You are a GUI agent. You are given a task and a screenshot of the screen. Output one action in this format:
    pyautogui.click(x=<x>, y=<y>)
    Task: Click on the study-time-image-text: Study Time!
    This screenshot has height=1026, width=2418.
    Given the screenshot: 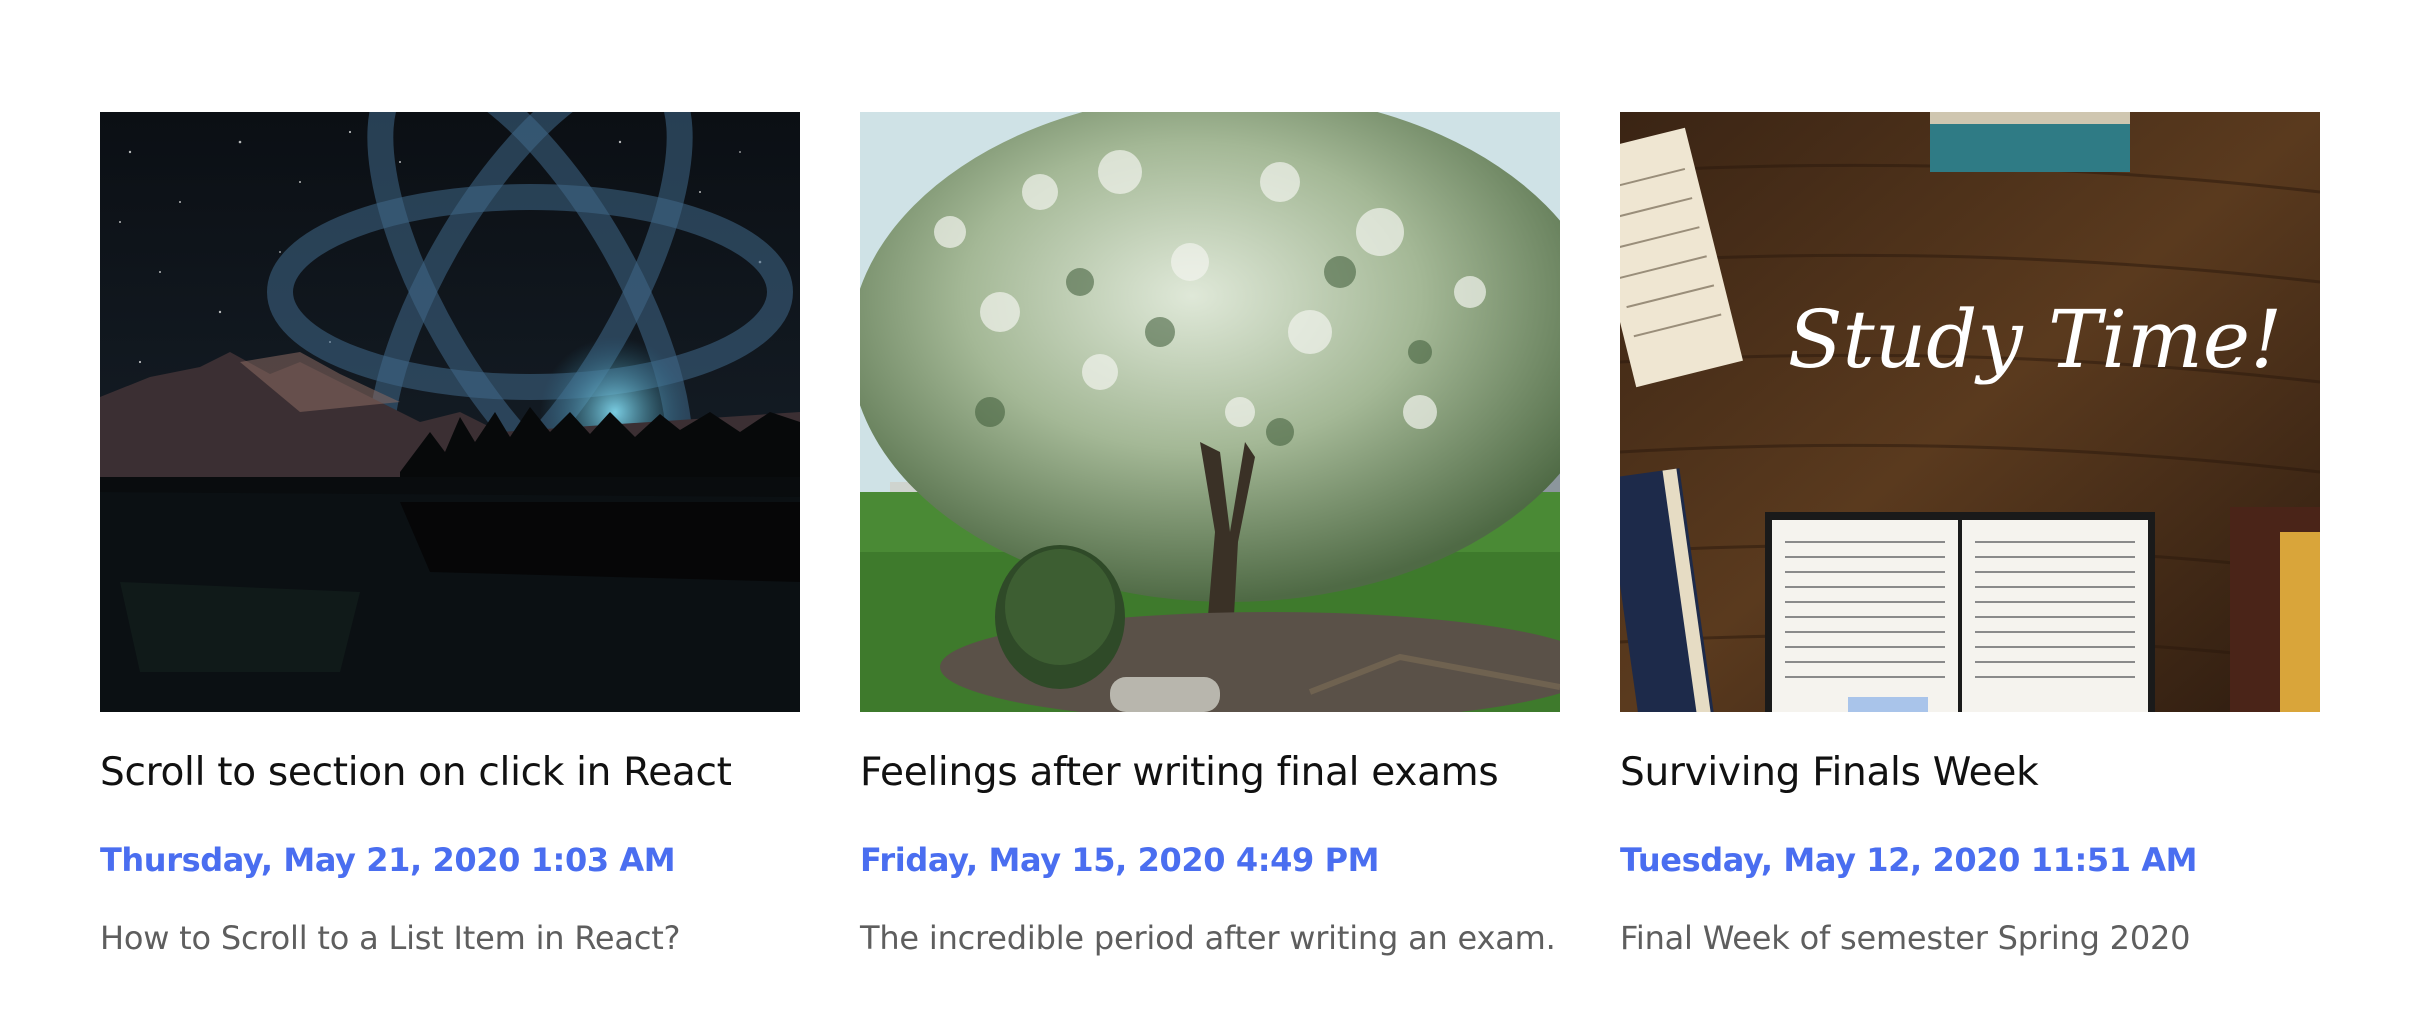 What is the action you would take?
    pyautogui.click(x=2035, y=339)
    